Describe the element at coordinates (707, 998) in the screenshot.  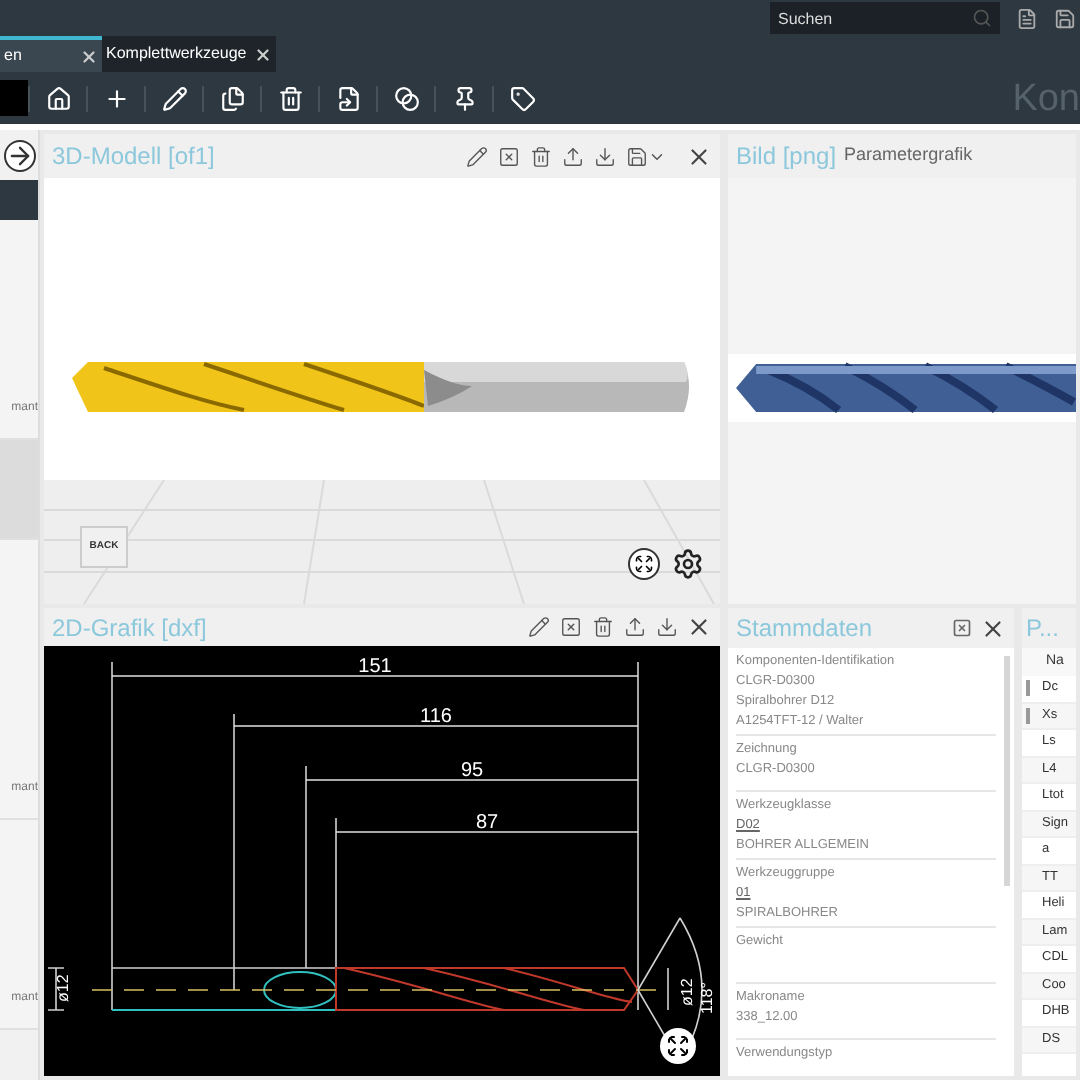
I see `angle-label: 118°` at that location.